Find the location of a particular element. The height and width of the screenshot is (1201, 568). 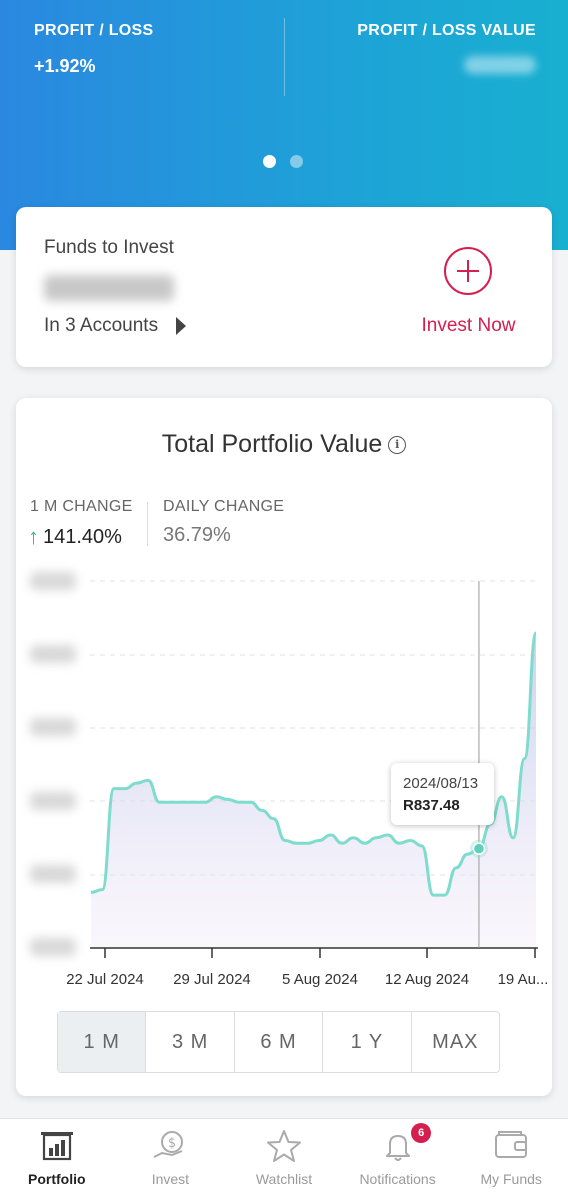

plus-circle-icon is located at coordinates (468, 271).